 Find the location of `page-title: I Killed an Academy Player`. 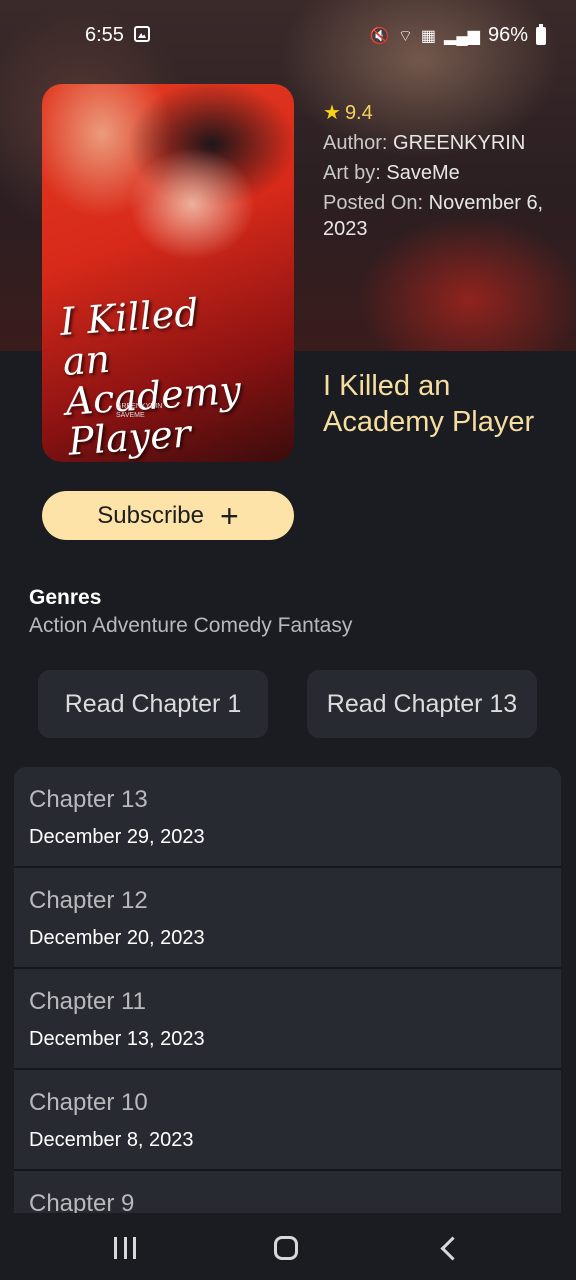

page-title: I Killed an Academy Player is located at coordinates (429, 404).